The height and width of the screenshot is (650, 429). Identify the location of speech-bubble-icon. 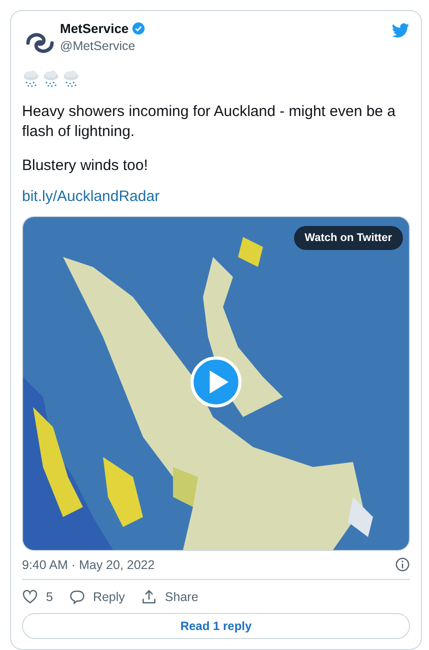
(76, 597).